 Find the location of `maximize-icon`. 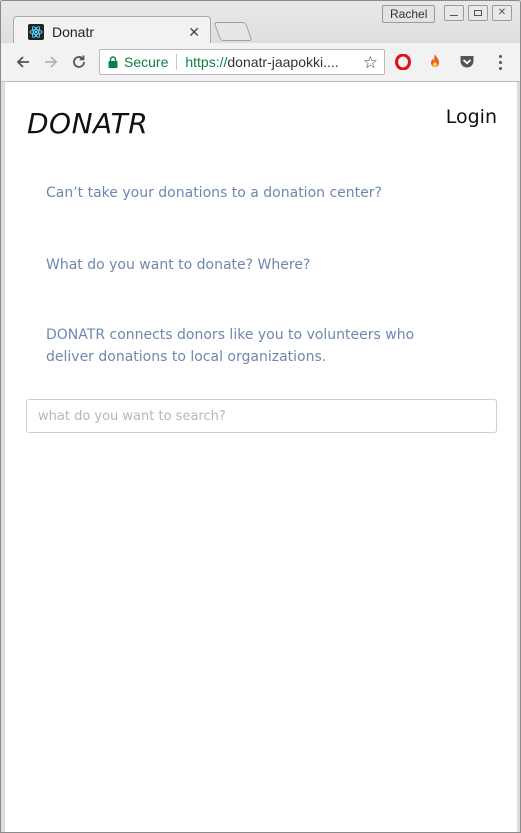

maximize-icon is located at coordinates (478, 13).